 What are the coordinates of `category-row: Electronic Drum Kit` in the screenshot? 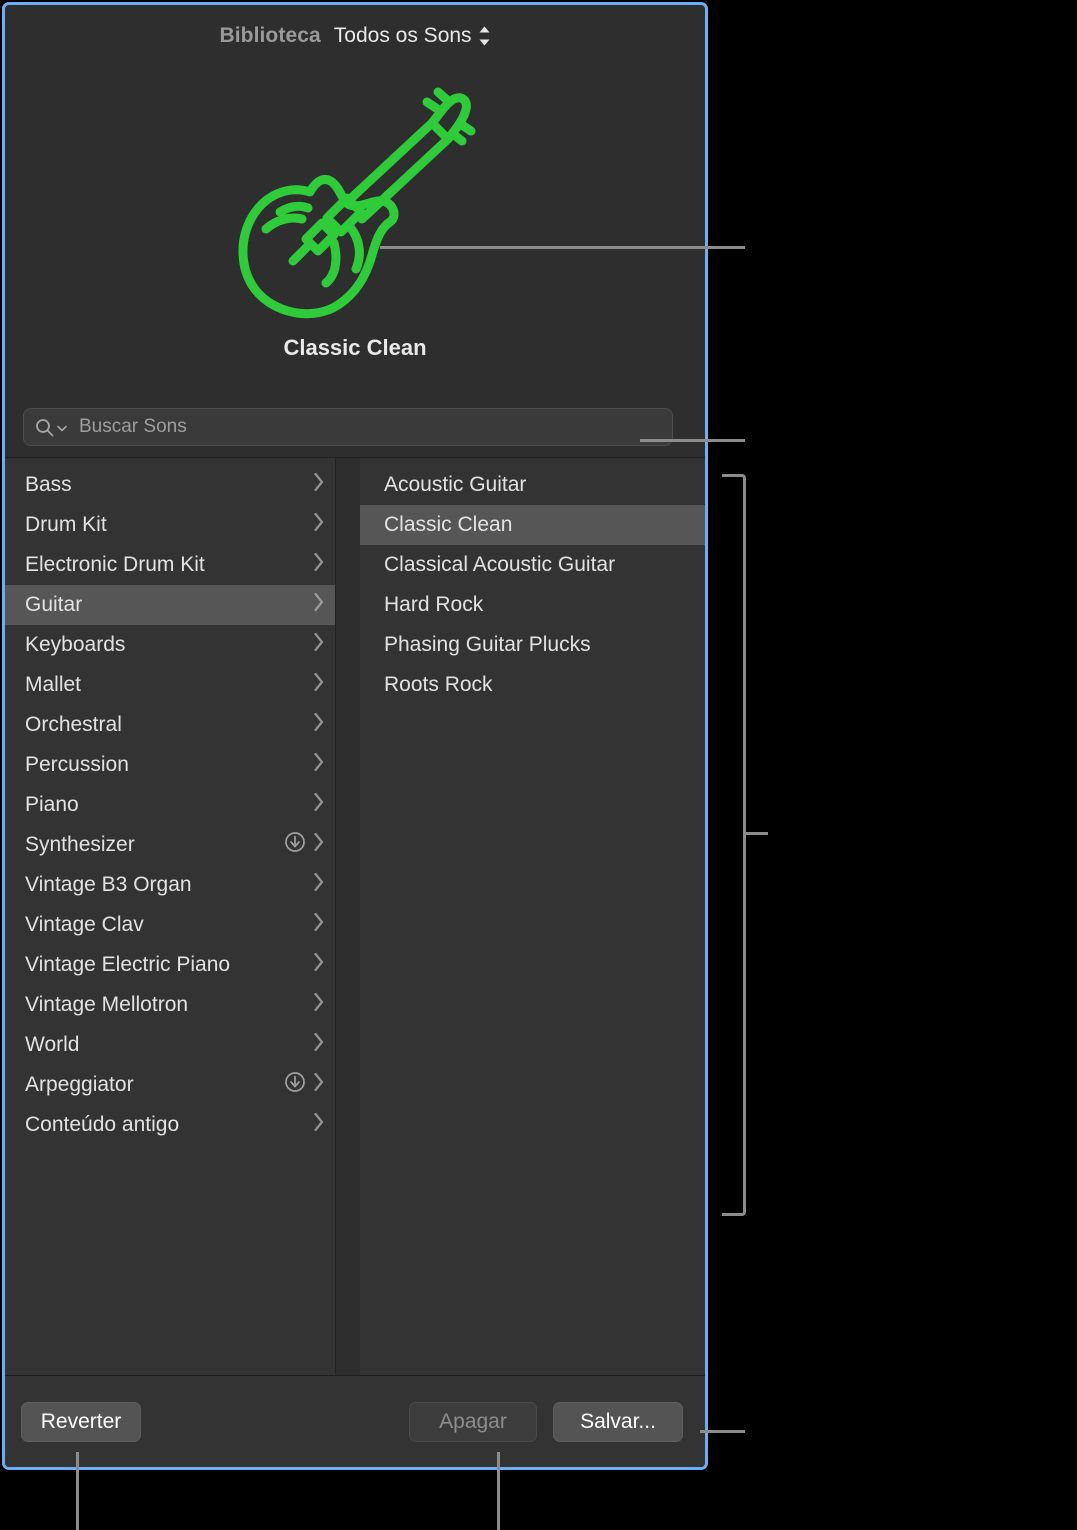 It's located at (170, 565).